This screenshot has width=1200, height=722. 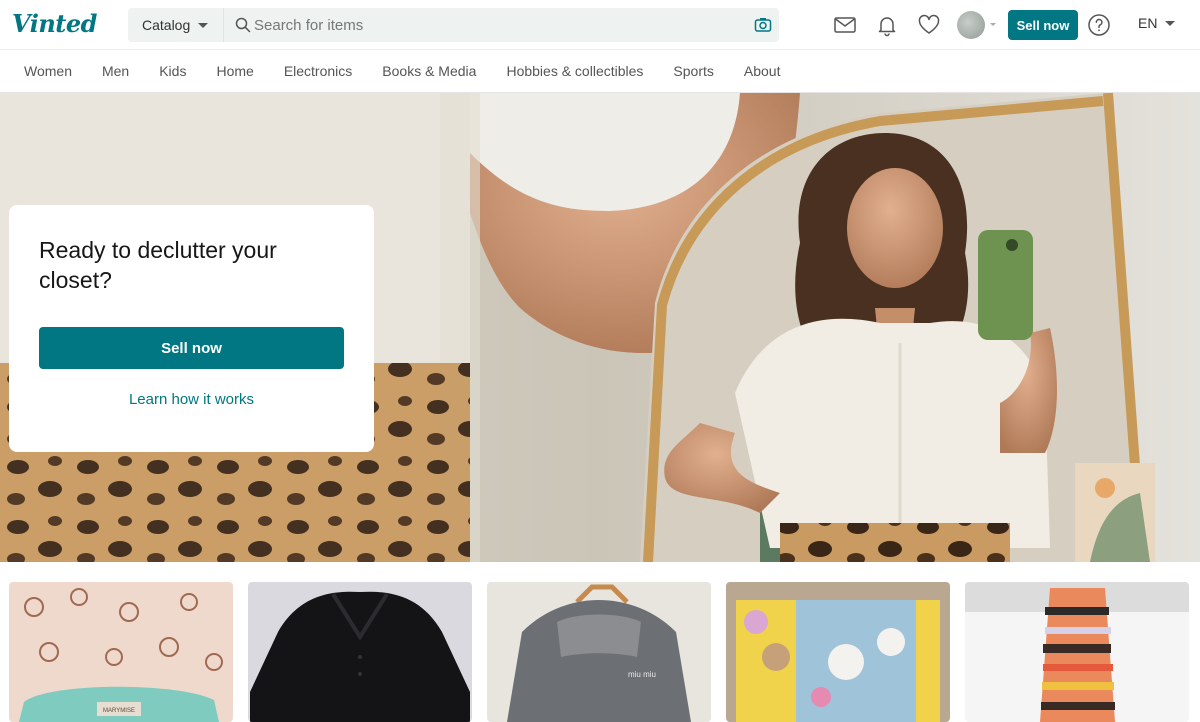 I want to click on category-books-media: Books & Media, so click(x=429, y=71).